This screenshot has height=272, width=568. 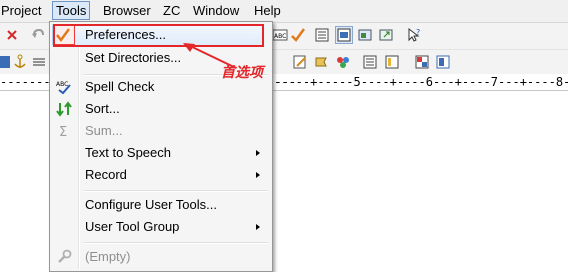 What do you see at coordinates (267, 10) in the screenshot?
I see `menu-help: Help` at bounding box center [267, 10].